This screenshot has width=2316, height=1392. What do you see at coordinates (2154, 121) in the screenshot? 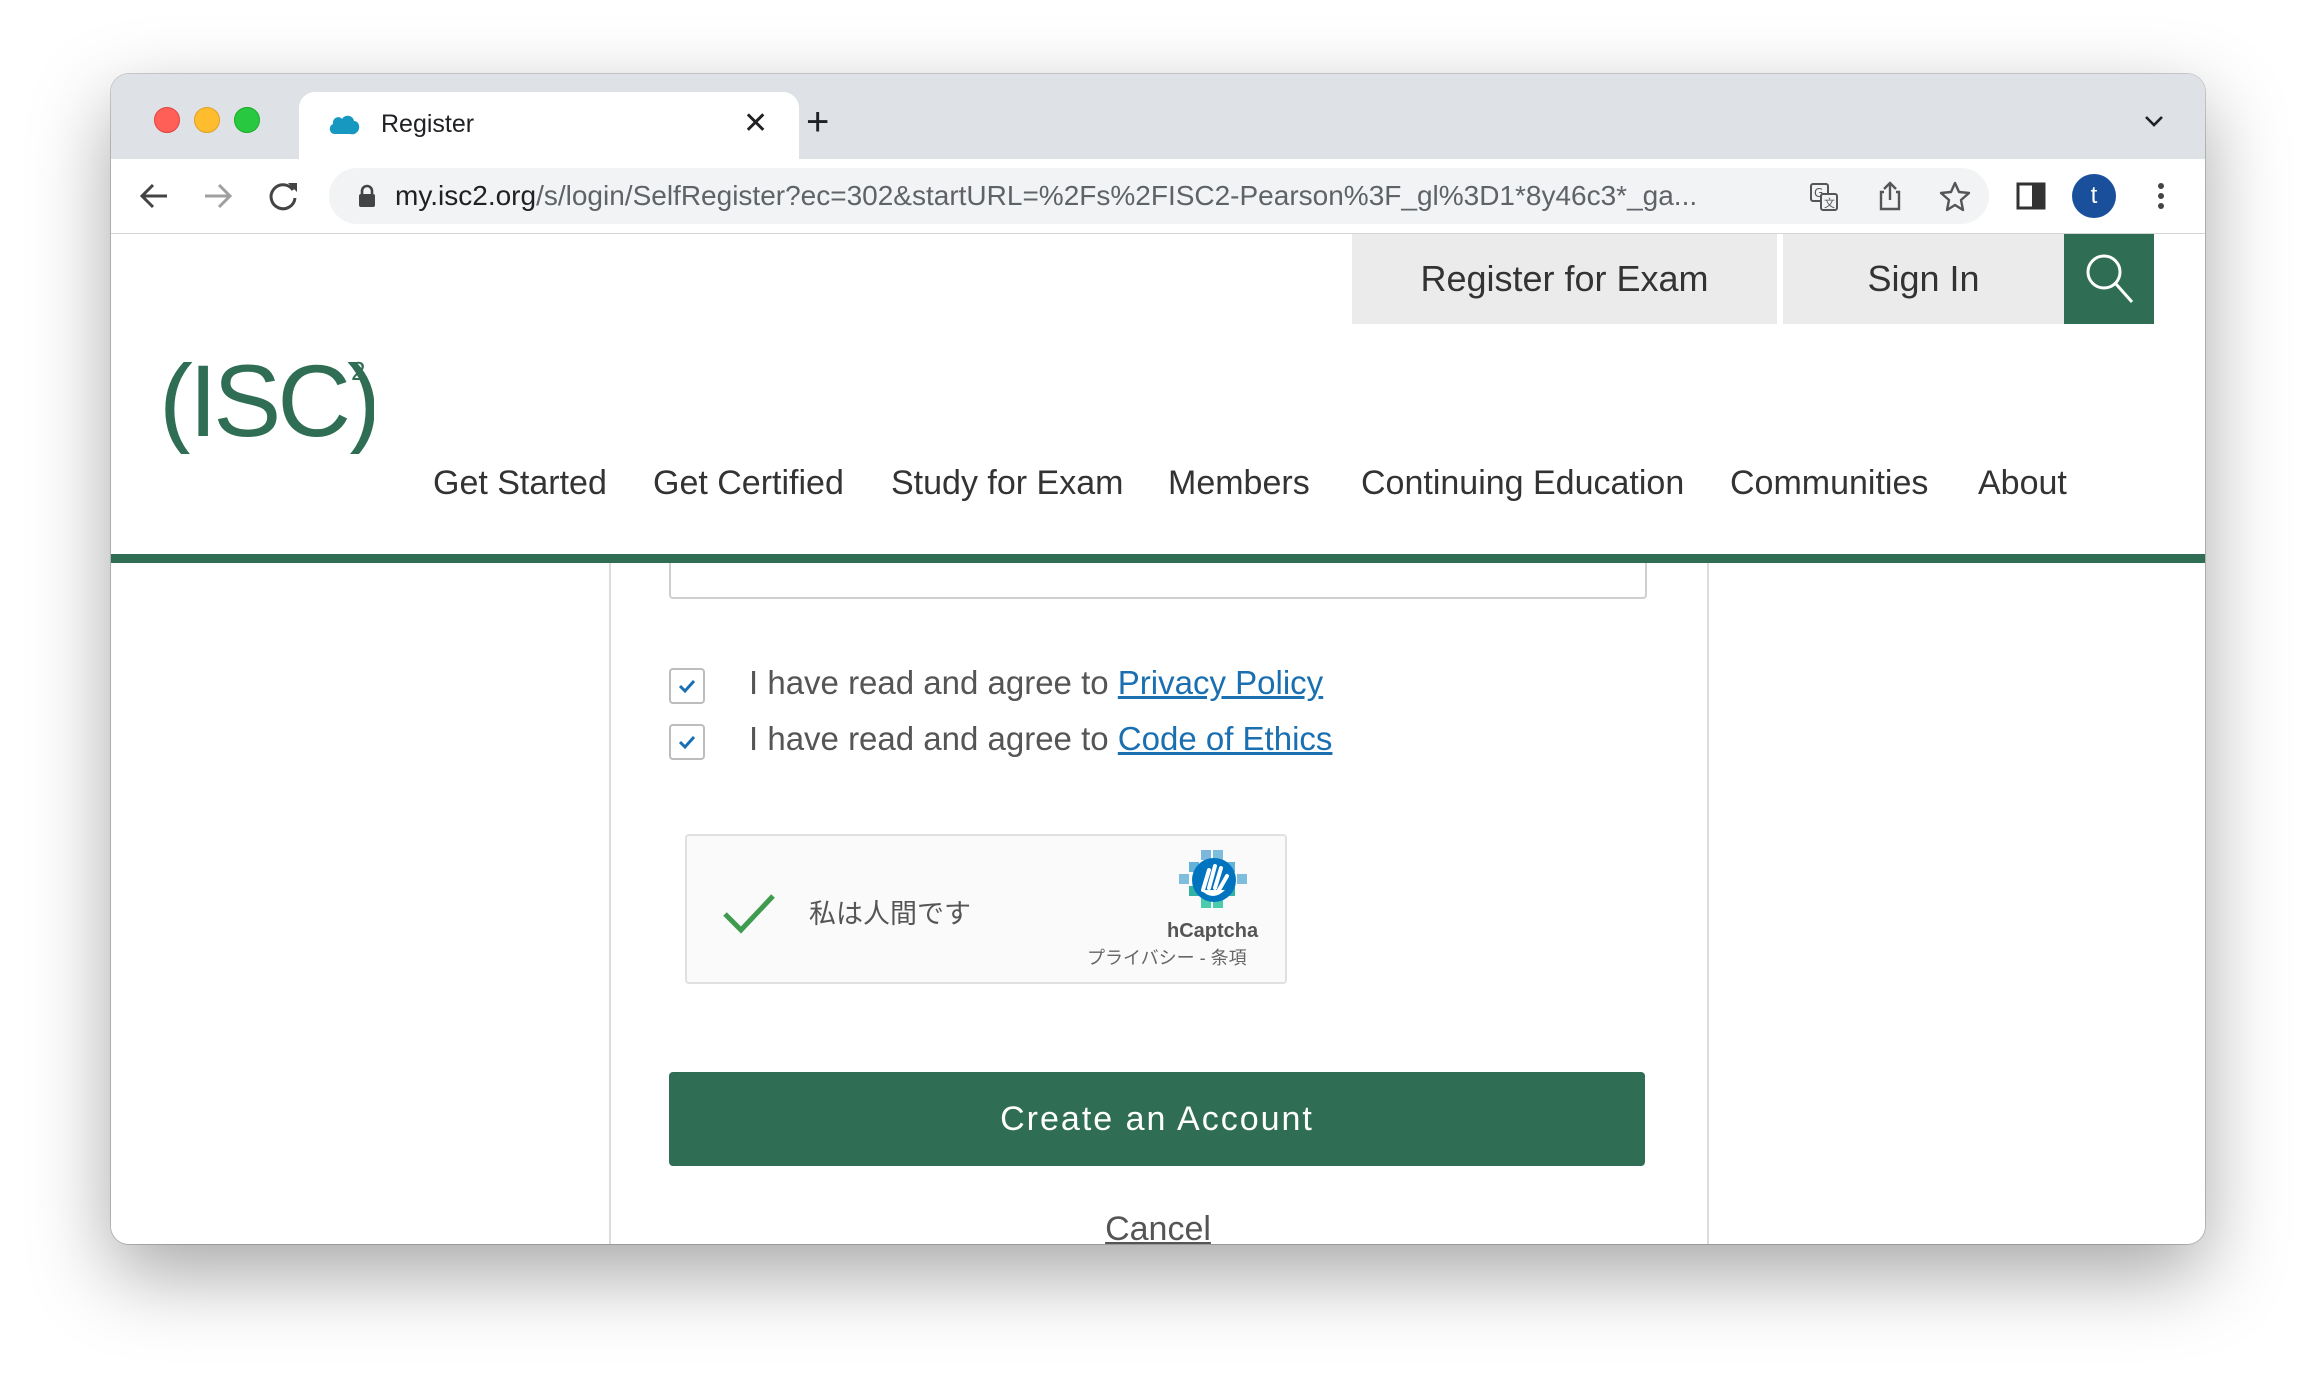
I see `tab-search-chevron-icon` at bounding box center [2154, 121].